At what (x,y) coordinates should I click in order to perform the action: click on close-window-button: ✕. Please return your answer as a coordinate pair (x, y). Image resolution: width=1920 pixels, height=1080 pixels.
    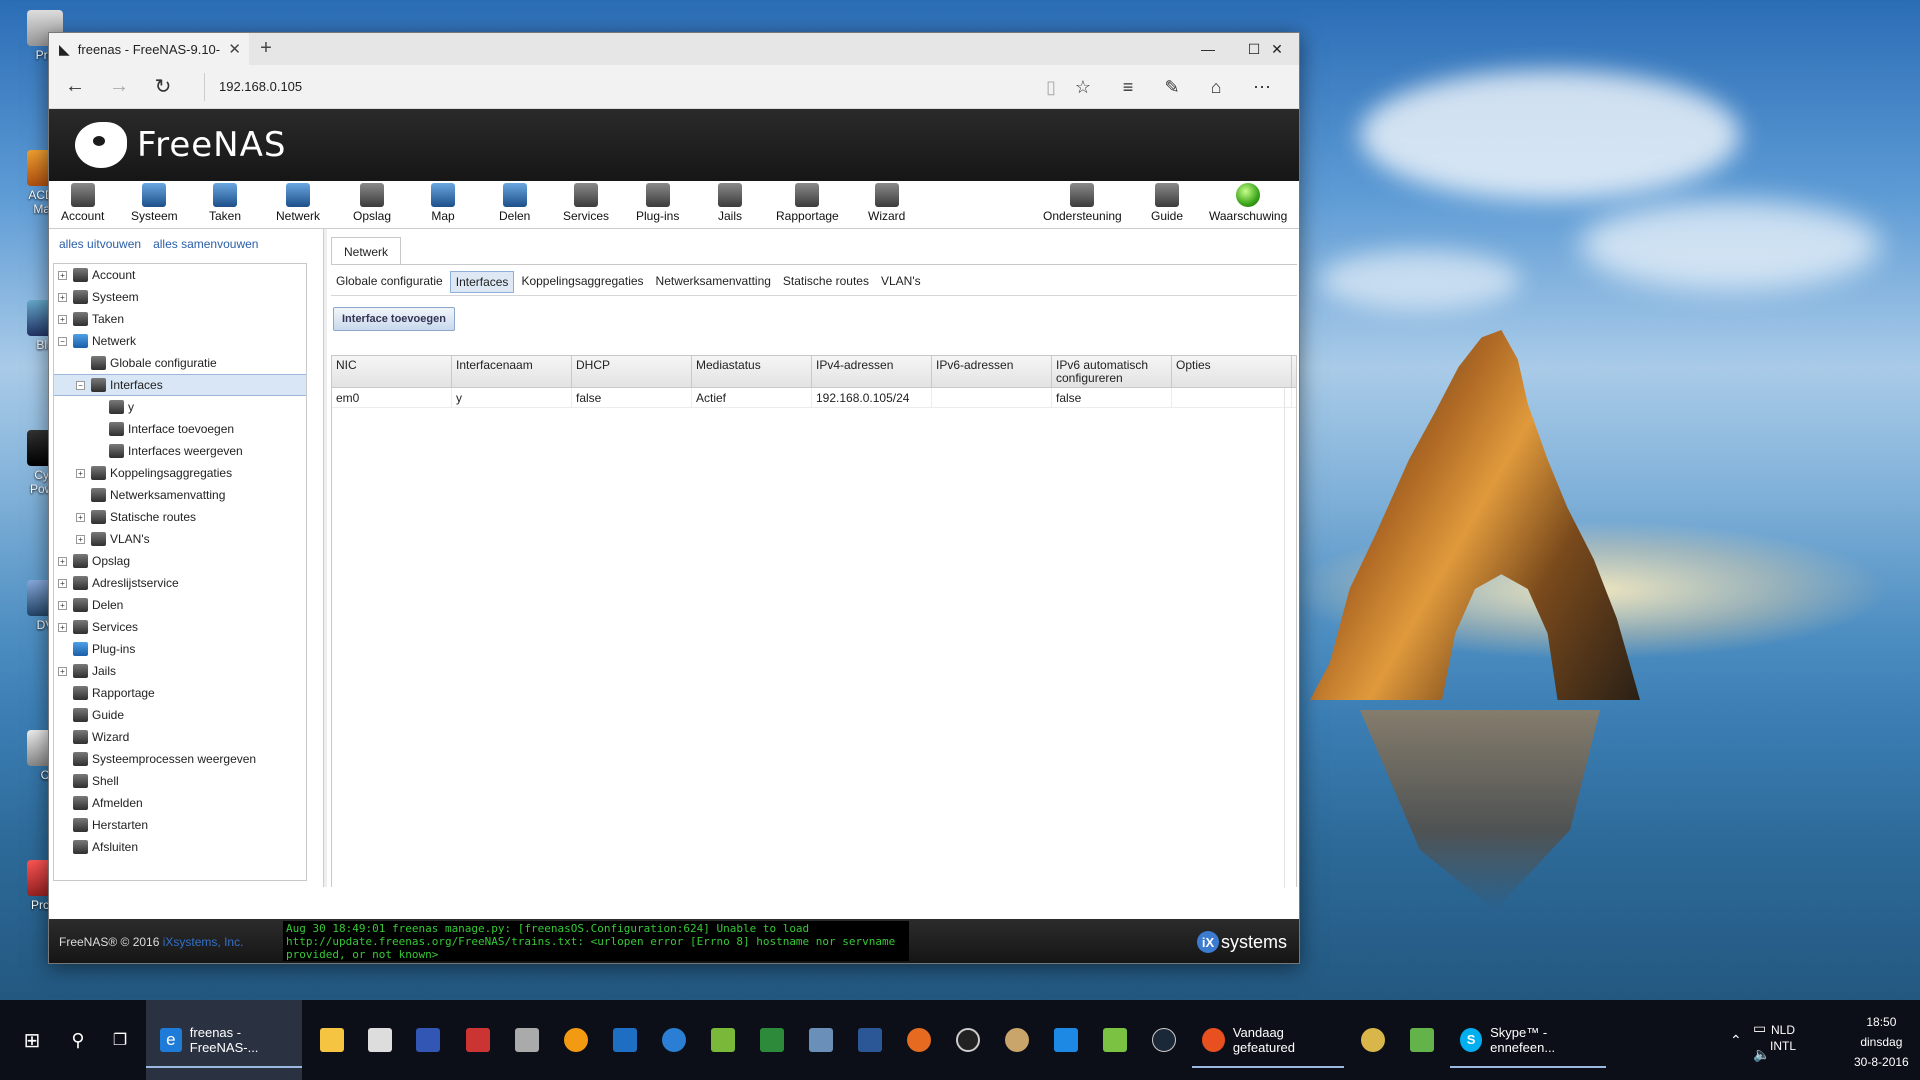
    Looking at the image, I should click on (1277, 49).